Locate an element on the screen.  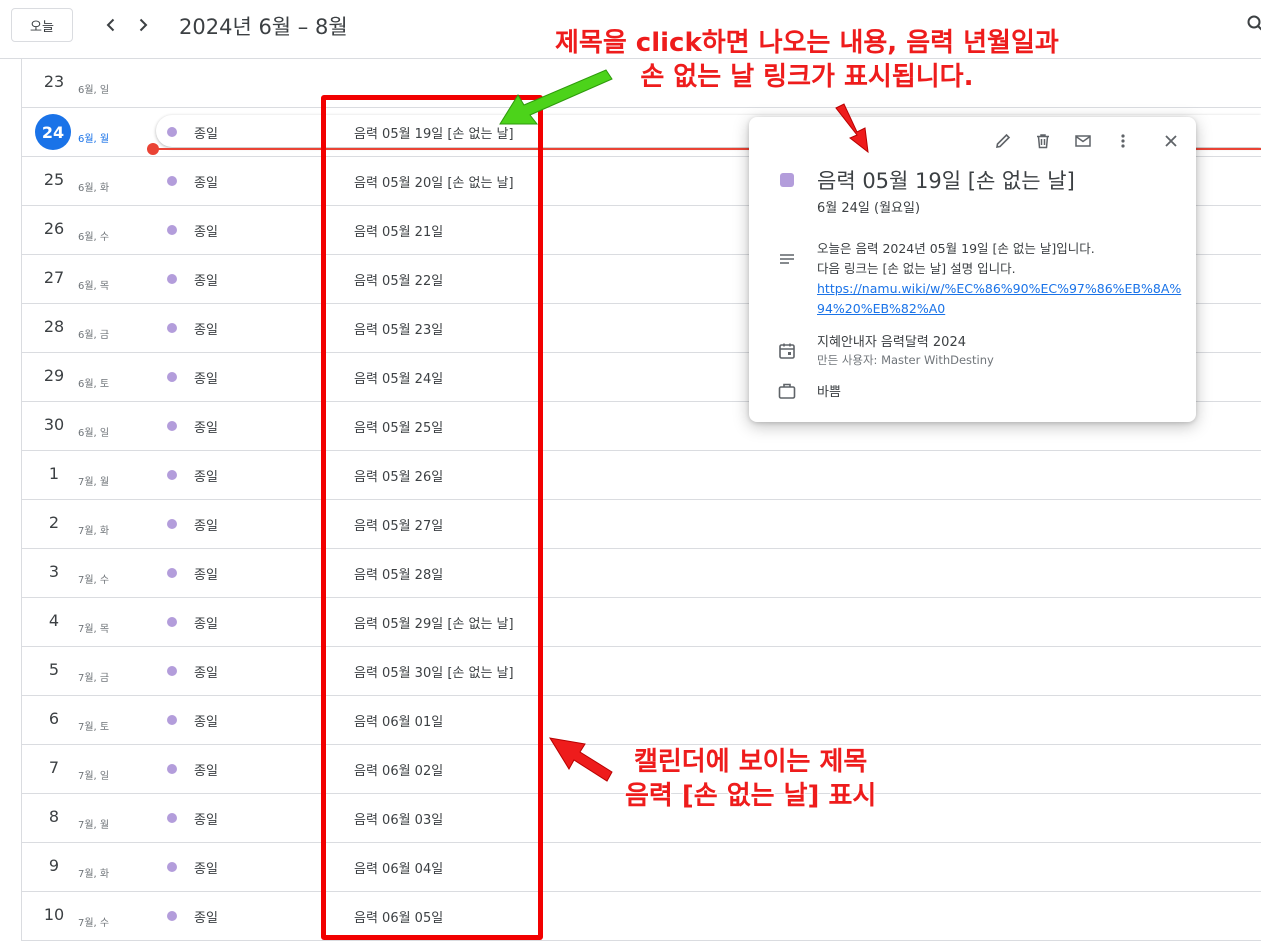
date-range-title: 2024년 6월 – 8월 is located at coordinates (263, 27).